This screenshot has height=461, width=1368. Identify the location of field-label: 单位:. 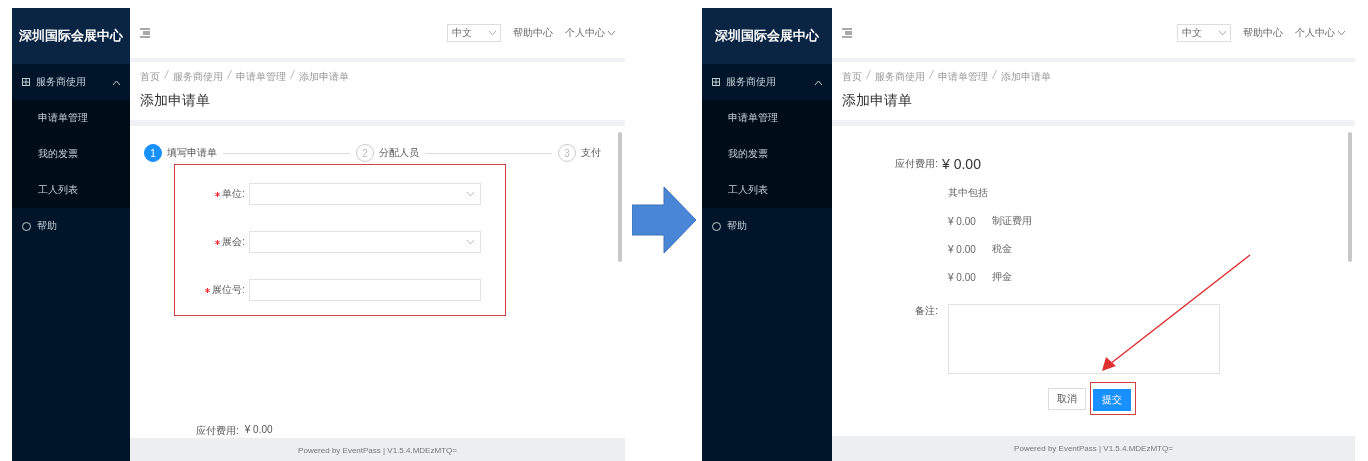
(233, 194).